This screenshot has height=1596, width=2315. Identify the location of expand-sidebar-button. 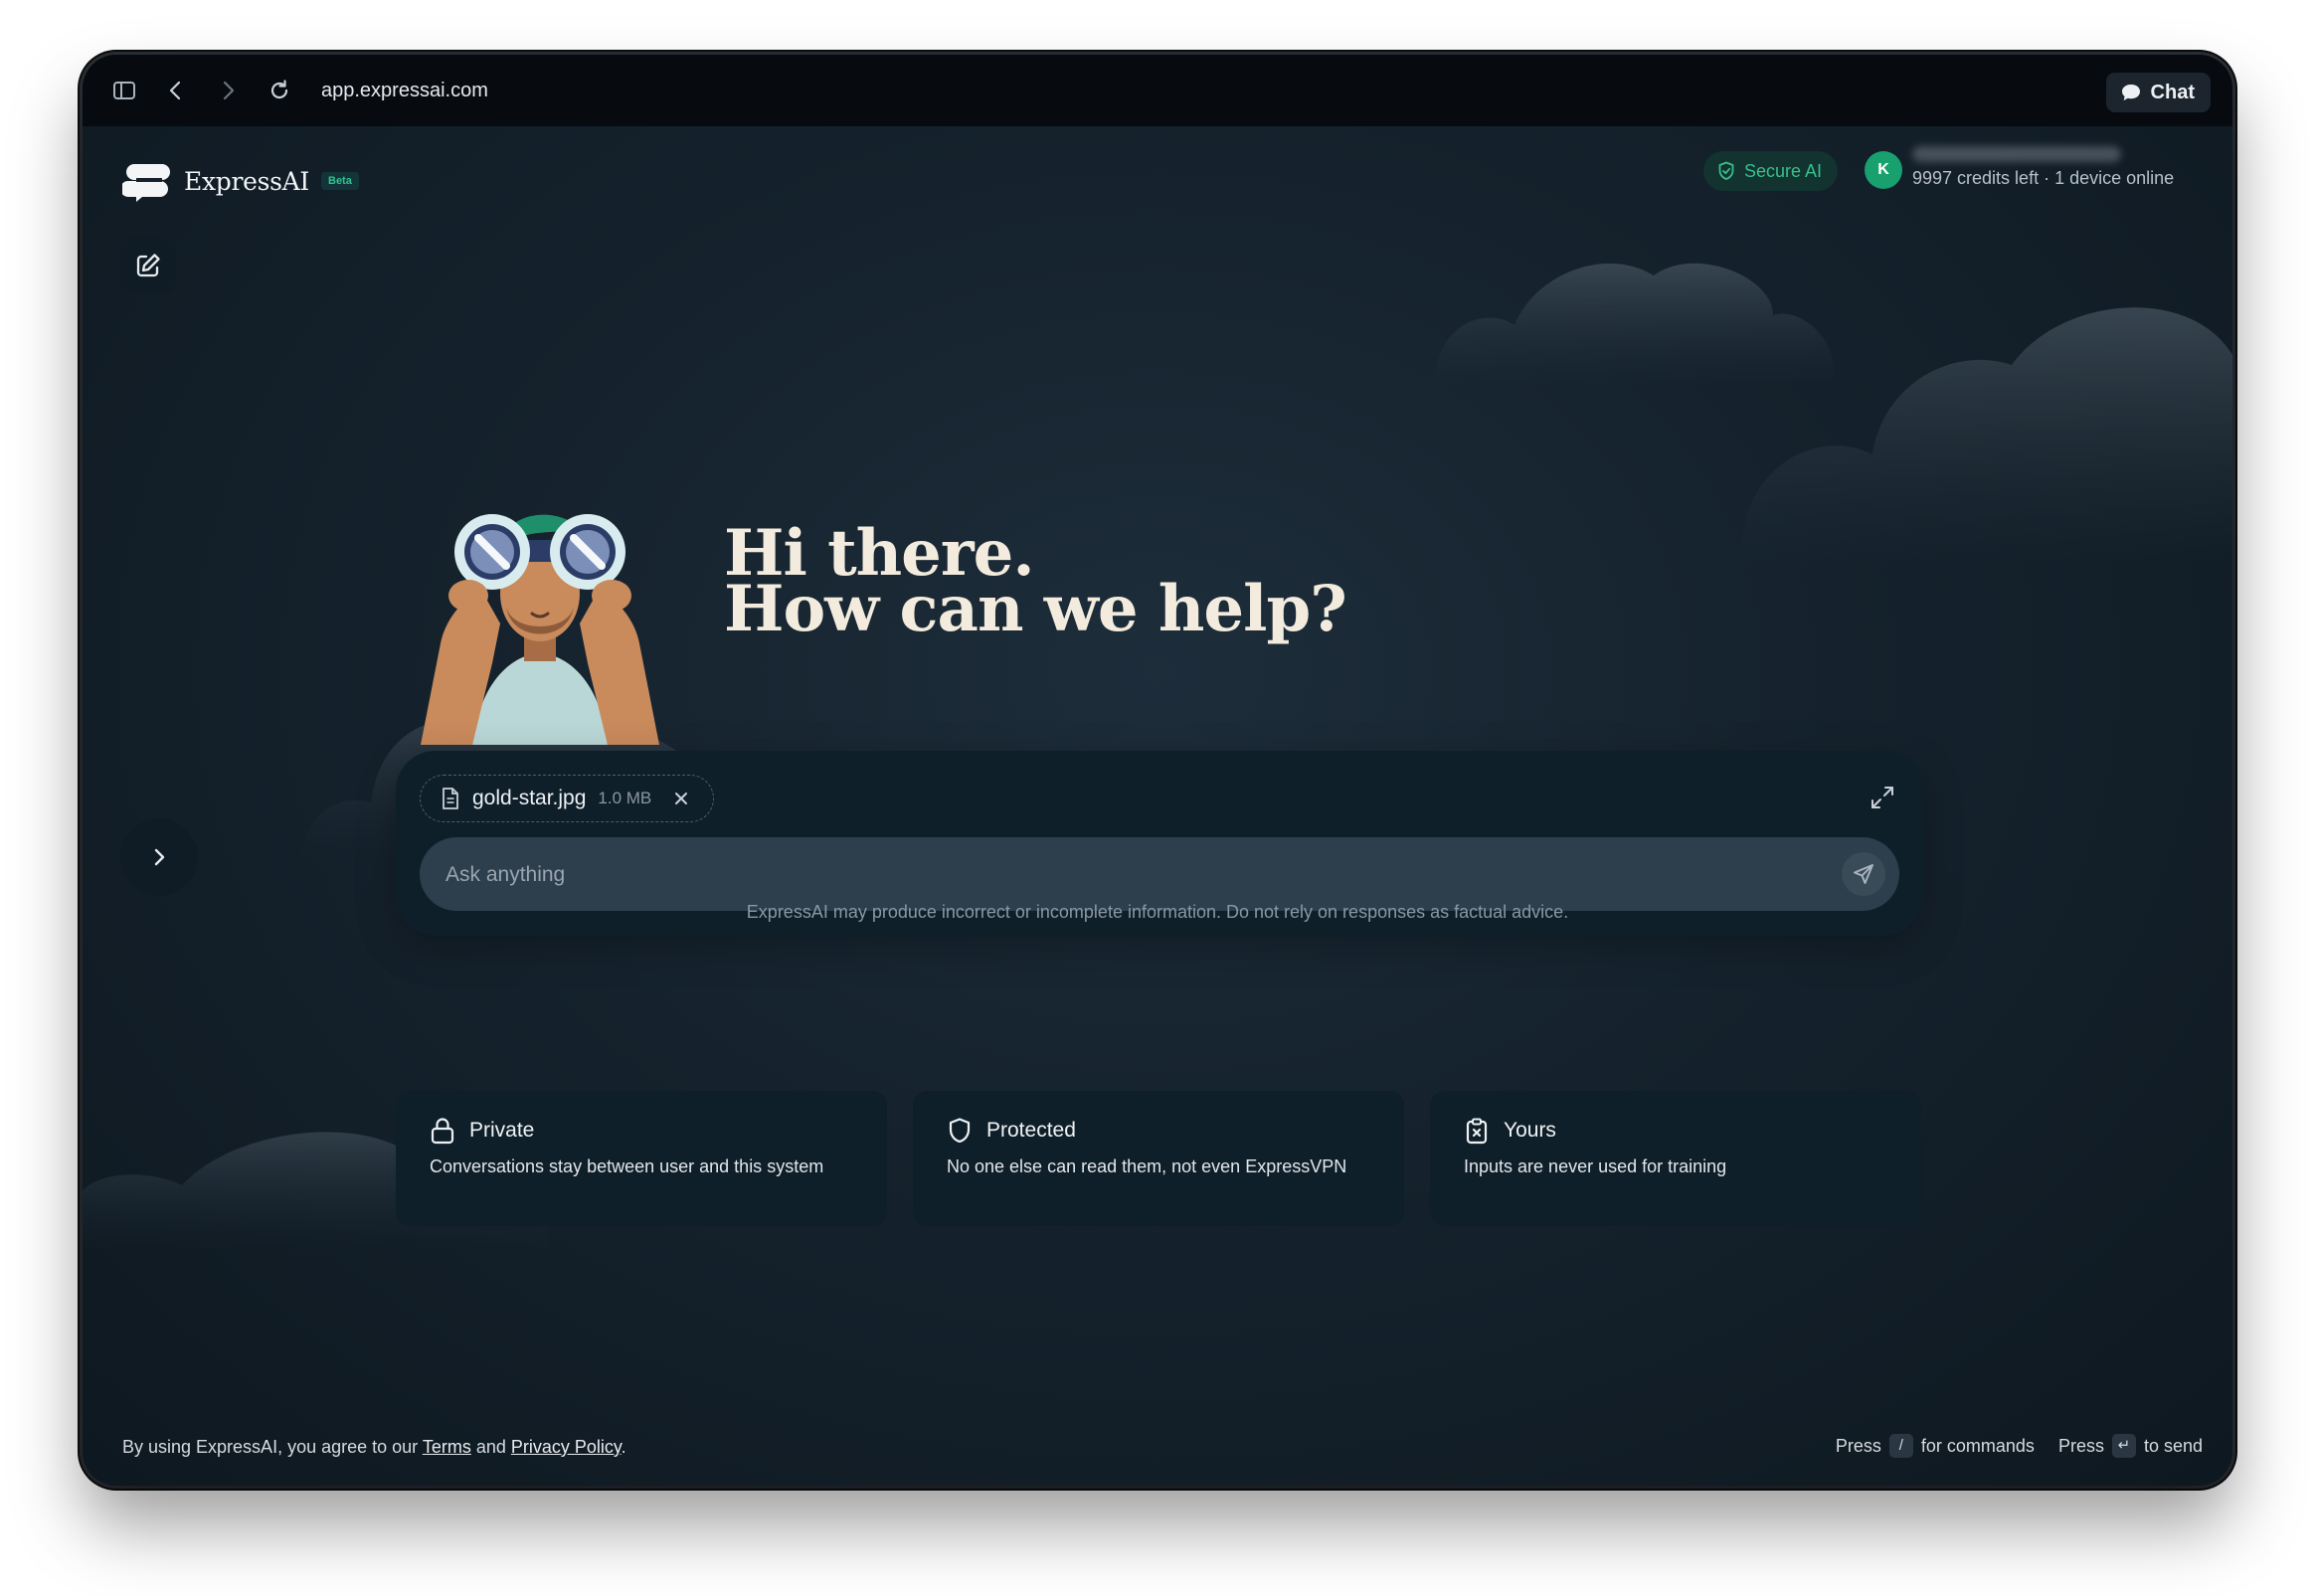
(159, 857).